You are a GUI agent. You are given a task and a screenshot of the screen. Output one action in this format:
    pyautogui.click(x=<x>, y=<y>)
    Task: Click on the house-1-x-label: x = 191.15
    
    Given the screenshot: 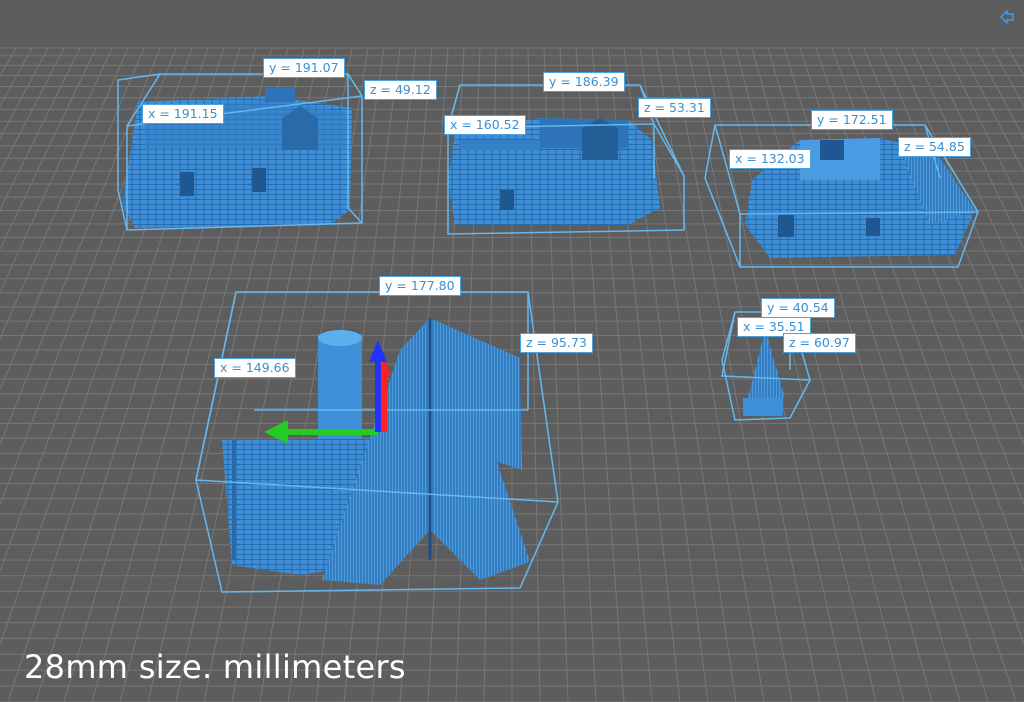 What is the action you would take?
    pyautogui.click(x=183, y=114)
    